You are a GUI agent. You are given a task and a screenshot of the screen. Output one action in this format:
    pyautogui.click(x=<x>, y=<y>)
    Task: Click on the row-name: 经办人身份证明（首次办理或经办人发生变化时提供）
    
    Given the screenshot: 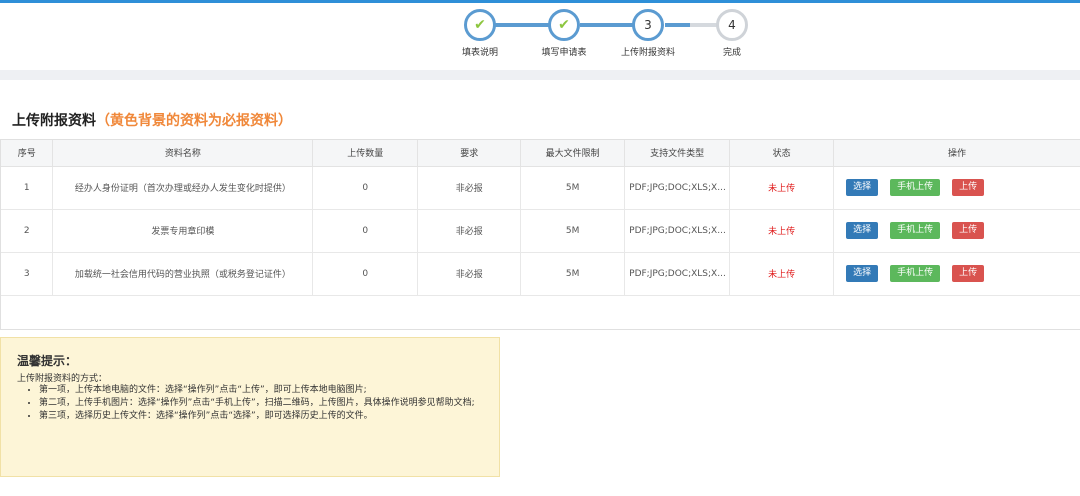 What is the action you would take?
    pyautogui.click(x=183, y=188)
    